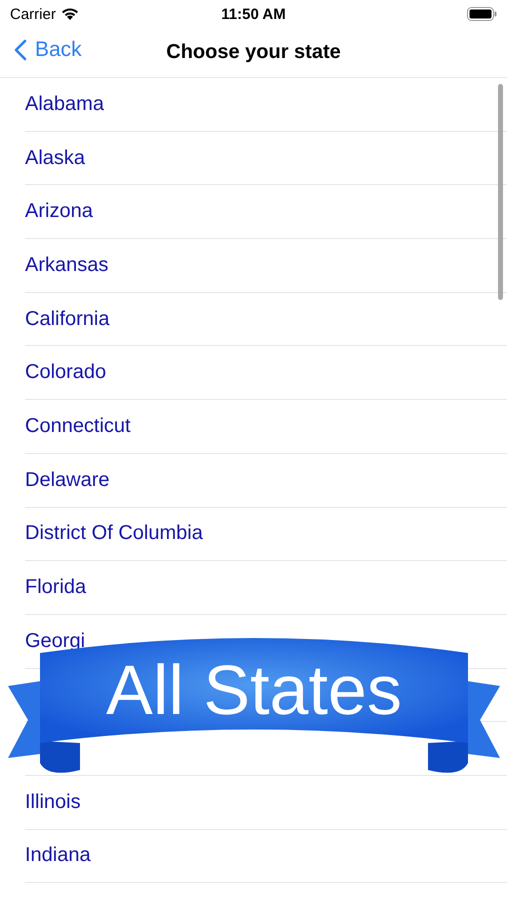 Image resolution: width=507 pixels, height=900 pixels. What do you see at coordinates (20, 50) in the screenshot?
I see `chevron-left-icon` at bounding box center [20, 50].